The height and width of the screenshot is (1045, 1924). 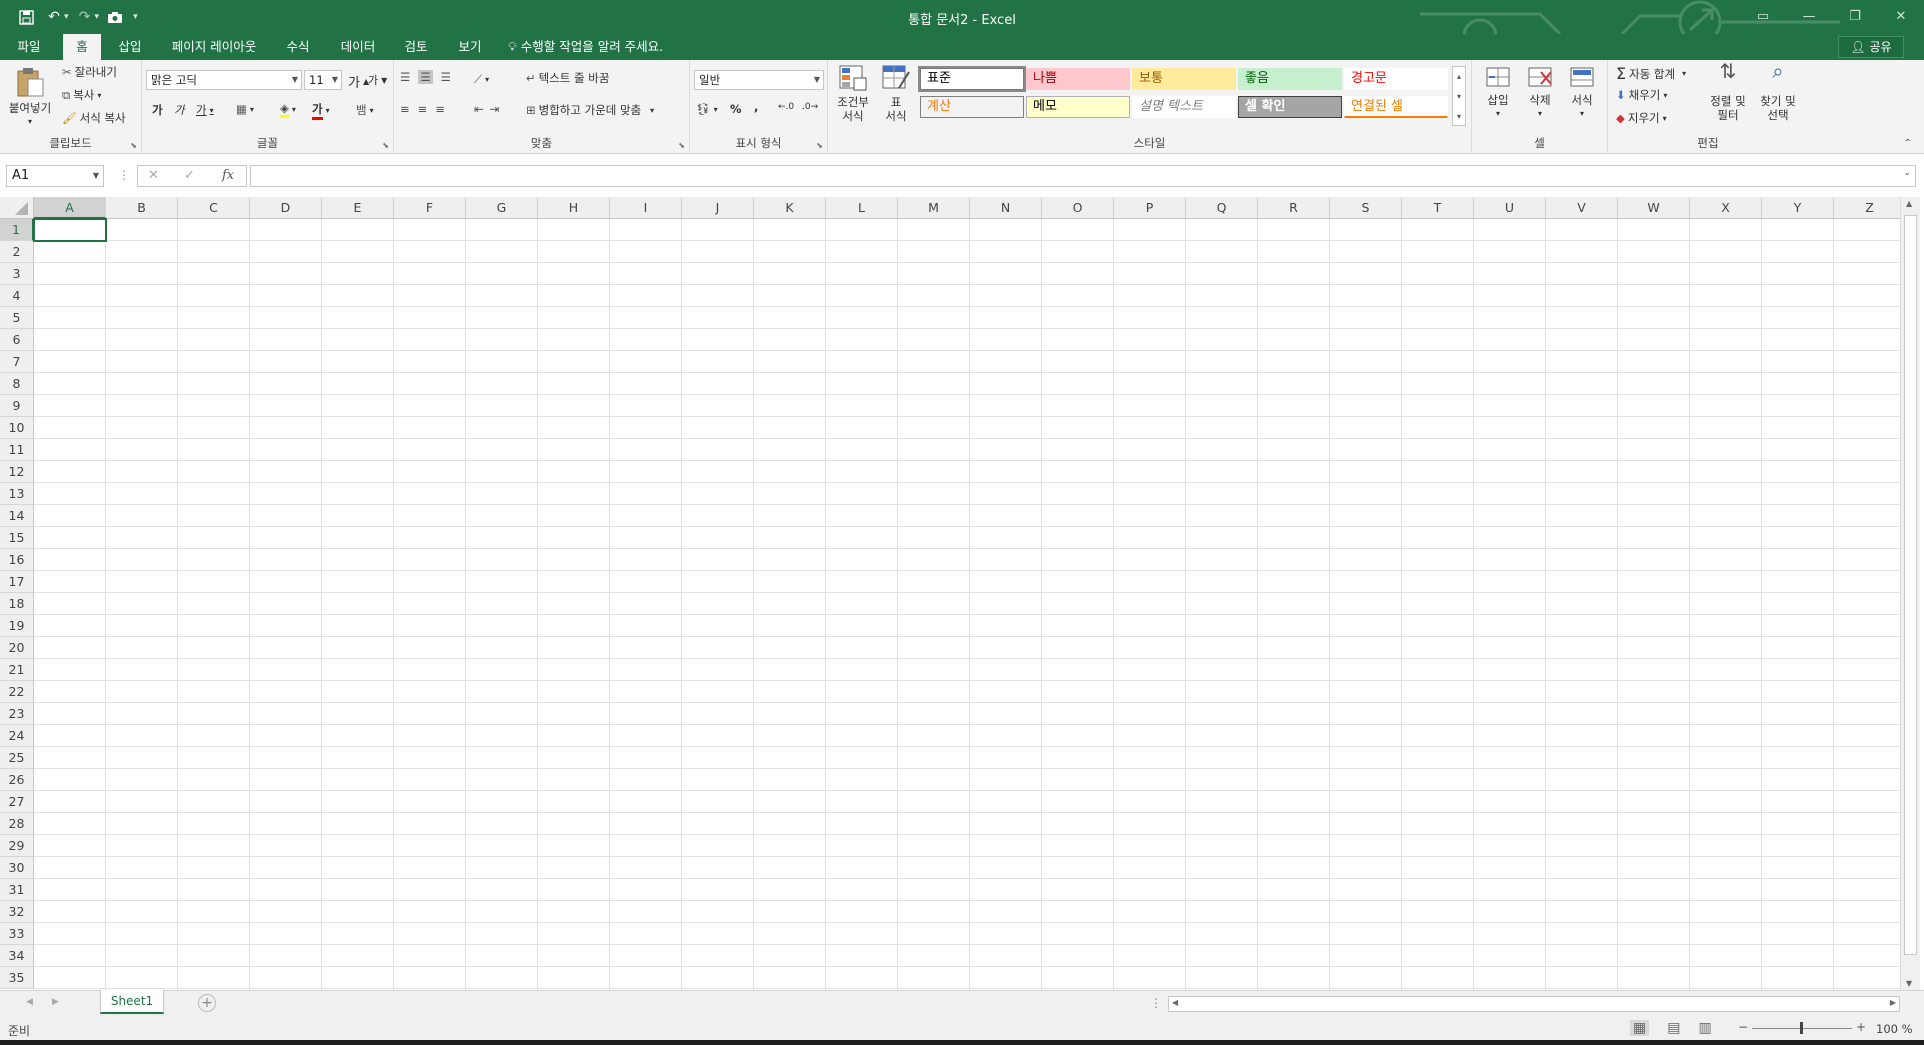 What do you see at coordinates (17, 296) in the screenshot?
I see `row-header-4: 4` at bounding box center [17, 296].